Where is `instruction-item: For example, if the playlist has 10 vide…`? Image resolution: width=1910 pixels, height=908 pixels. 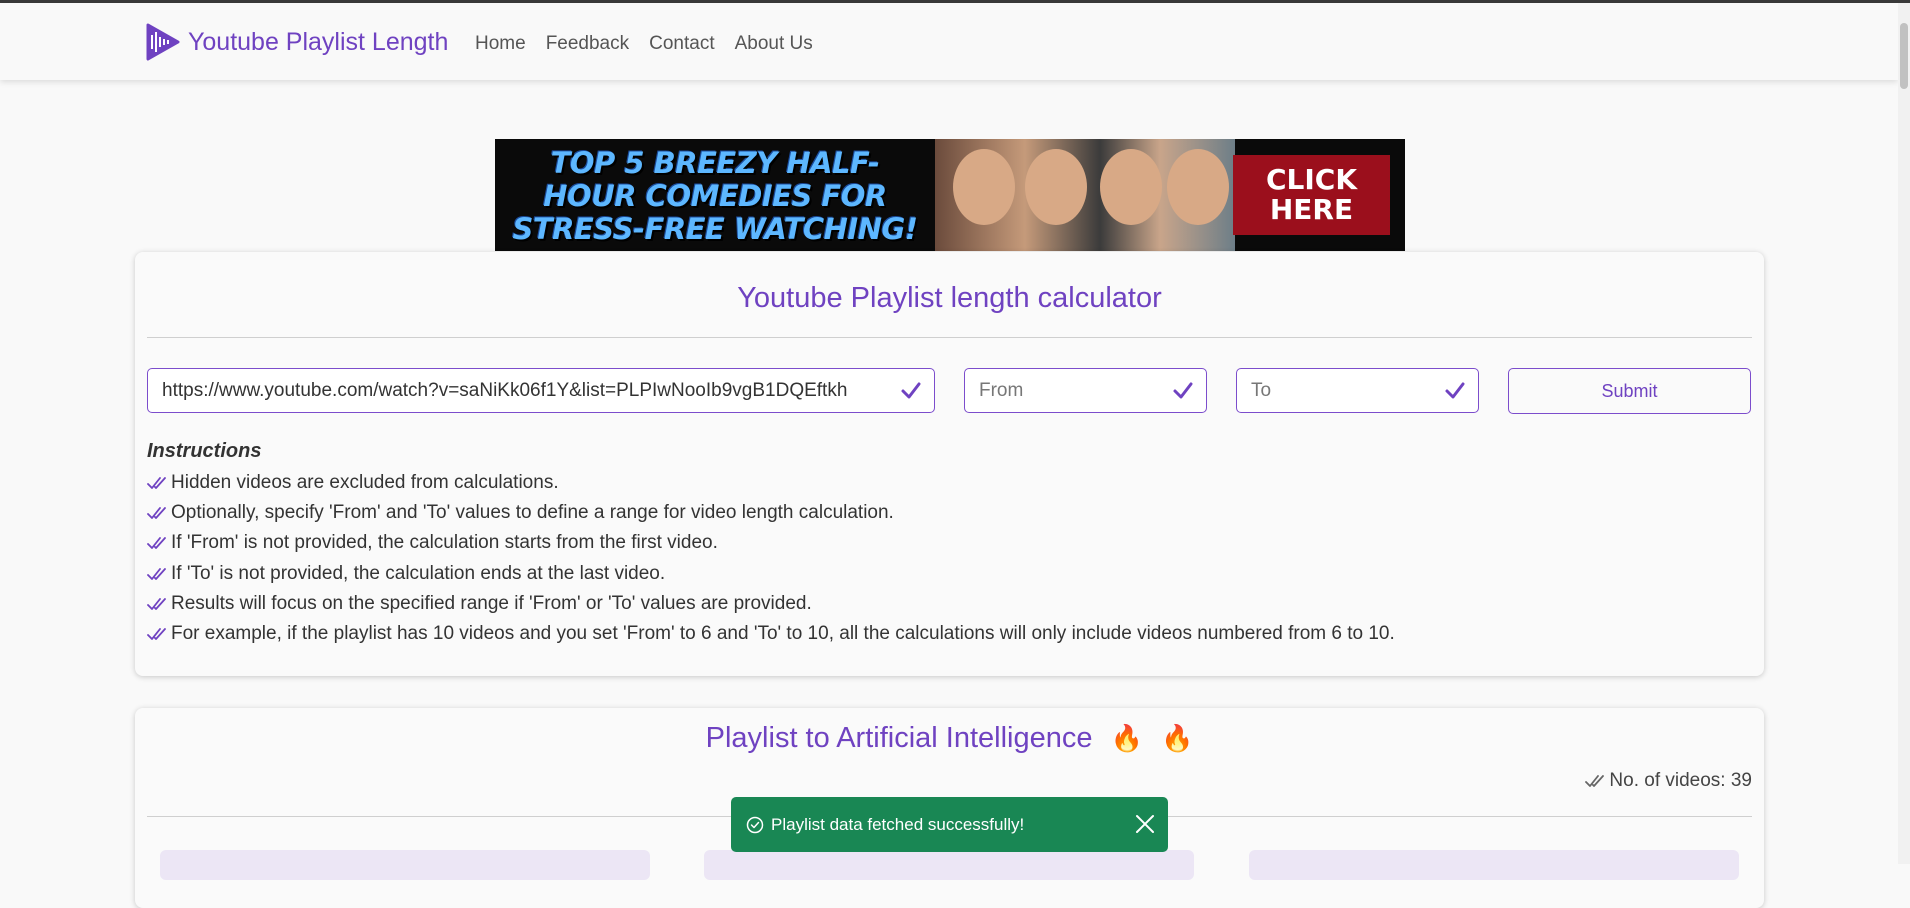 instruction-item: For example, if the playlist has 10 vide… is located at coordinates (771, 634).